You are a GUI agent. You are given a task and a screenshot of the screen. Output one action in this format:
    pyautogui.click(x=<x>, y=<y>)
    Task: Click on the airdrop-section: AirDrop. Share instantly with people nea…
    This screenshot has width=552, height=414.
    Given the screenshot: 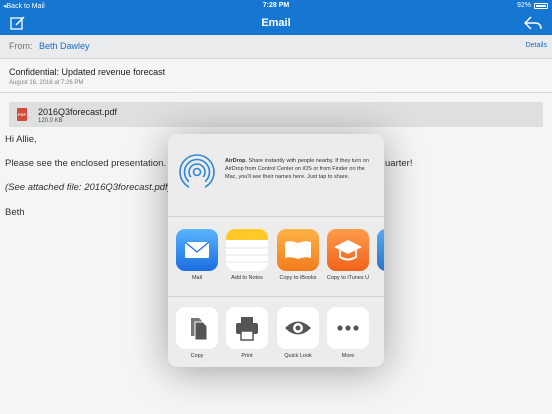 What is the action you would take?
    pyautogui.click(x=276, y=175)
    